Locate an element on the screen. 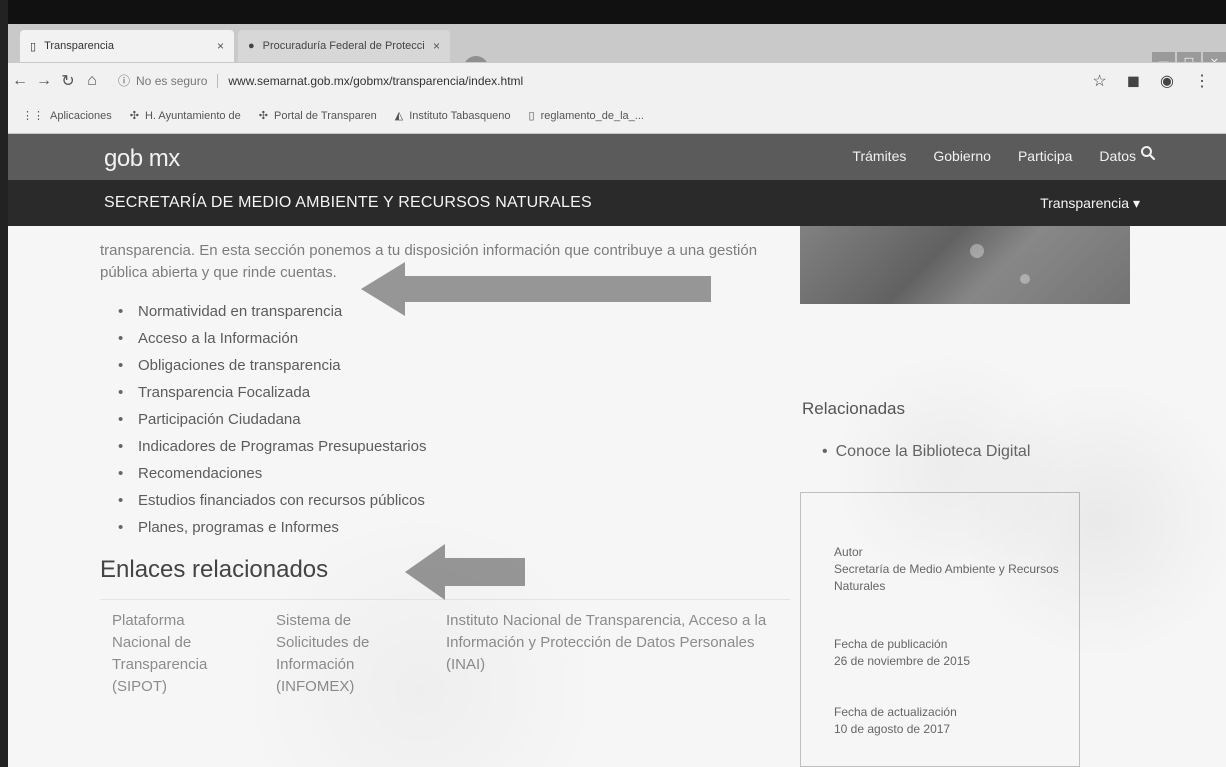 The width and height of the screenshot is (1226, 767). author-label: Autor is located at coordinates (848, 552).